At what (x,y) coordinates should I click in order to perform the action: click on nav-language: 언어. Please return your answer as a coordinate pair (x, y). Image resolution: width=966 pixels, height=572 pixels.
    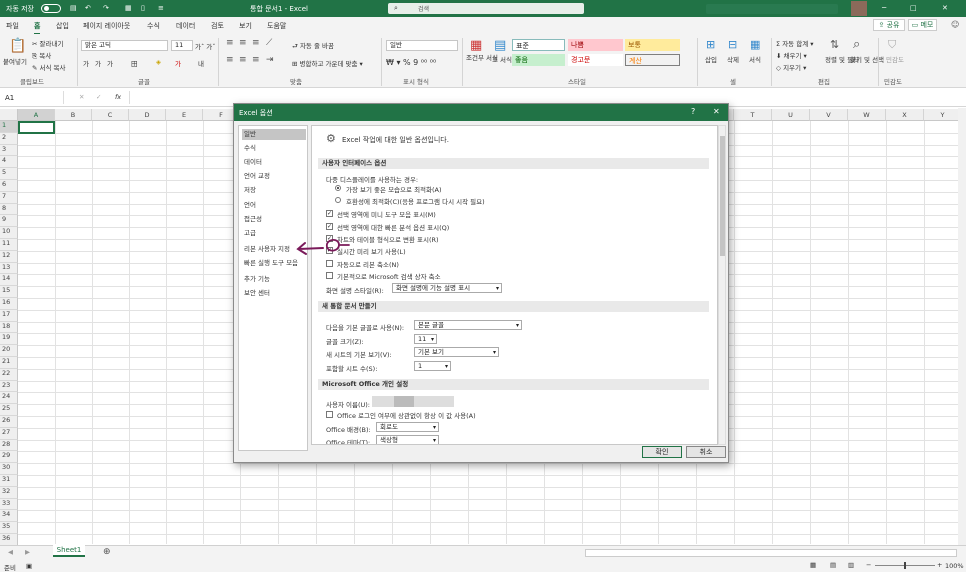
    Looking at the image, I should click on (274, 205).